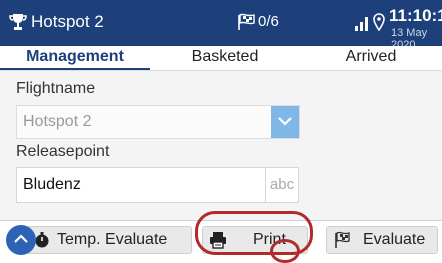 The width and height of the screenshot is (442, 263). I want to click on print-button: Print, so click(255, 240).